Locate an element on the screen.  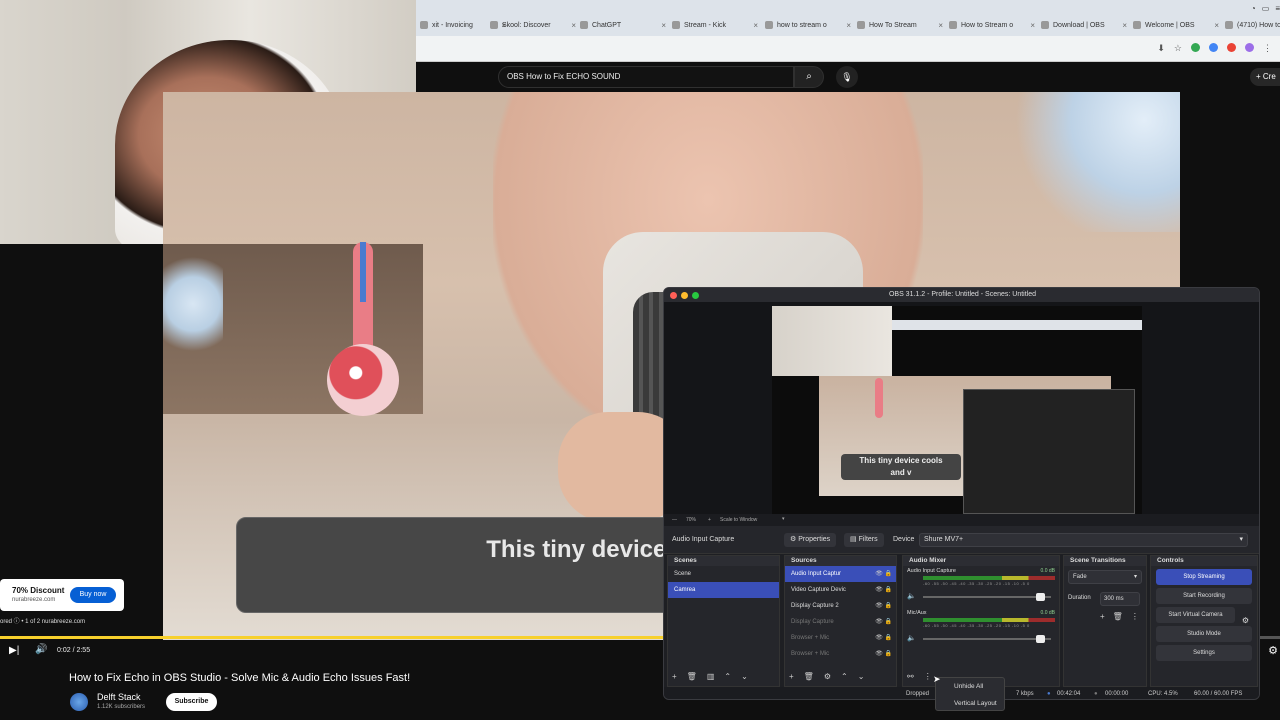
channel-avatar is located at coordinates (79, 702).